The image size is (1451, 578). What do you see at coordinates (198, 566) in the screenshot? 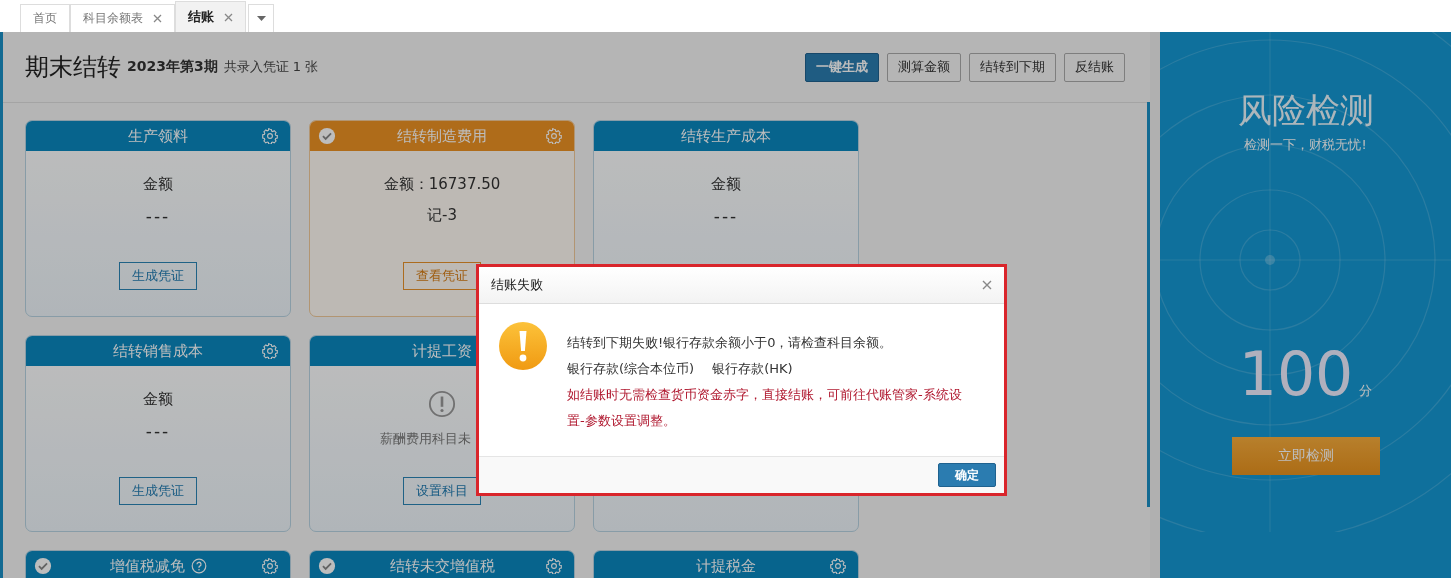
I see `help-icon` at bounding box center [198, 566].